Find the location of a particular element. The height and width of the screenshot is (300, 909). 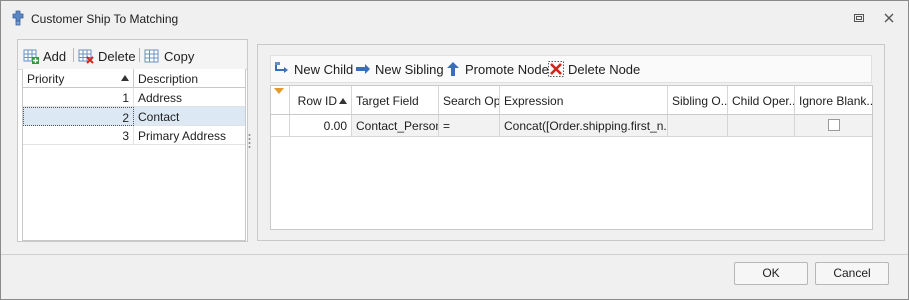

delete-button: Delete is located at coordinates (107, 56).